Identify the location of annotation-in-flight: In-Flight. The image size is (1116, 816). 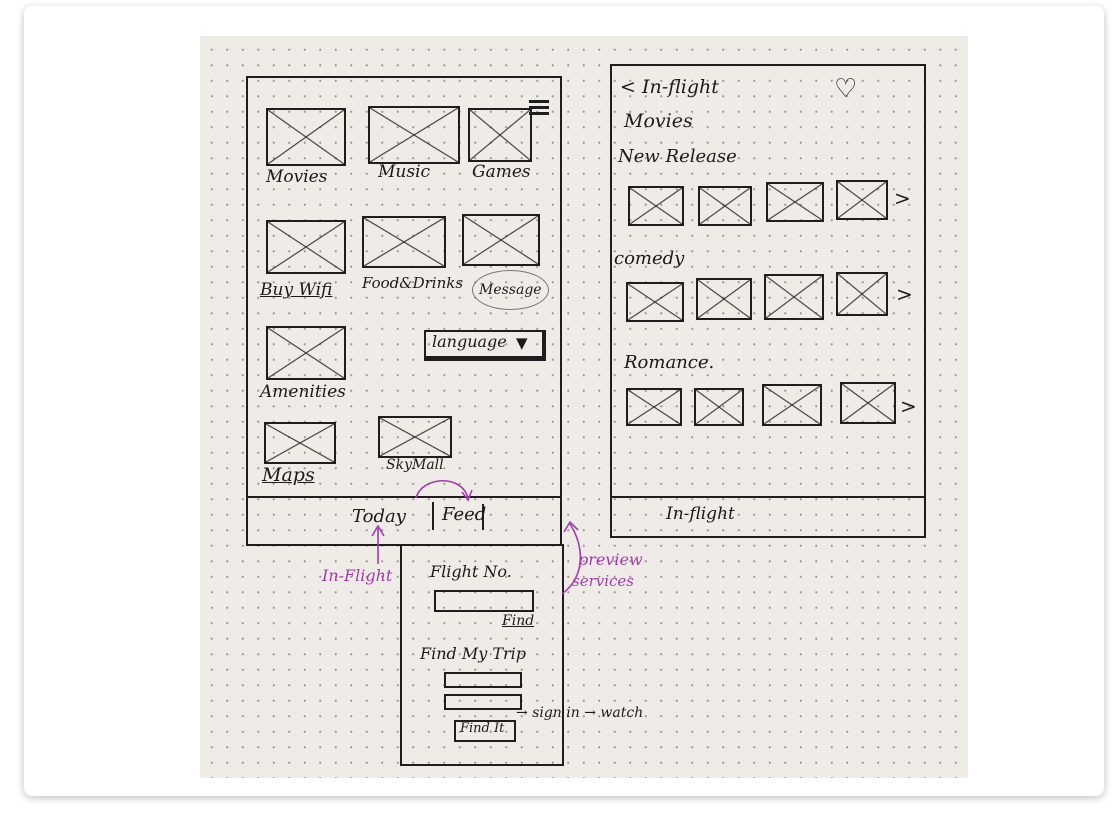
(357, 575).